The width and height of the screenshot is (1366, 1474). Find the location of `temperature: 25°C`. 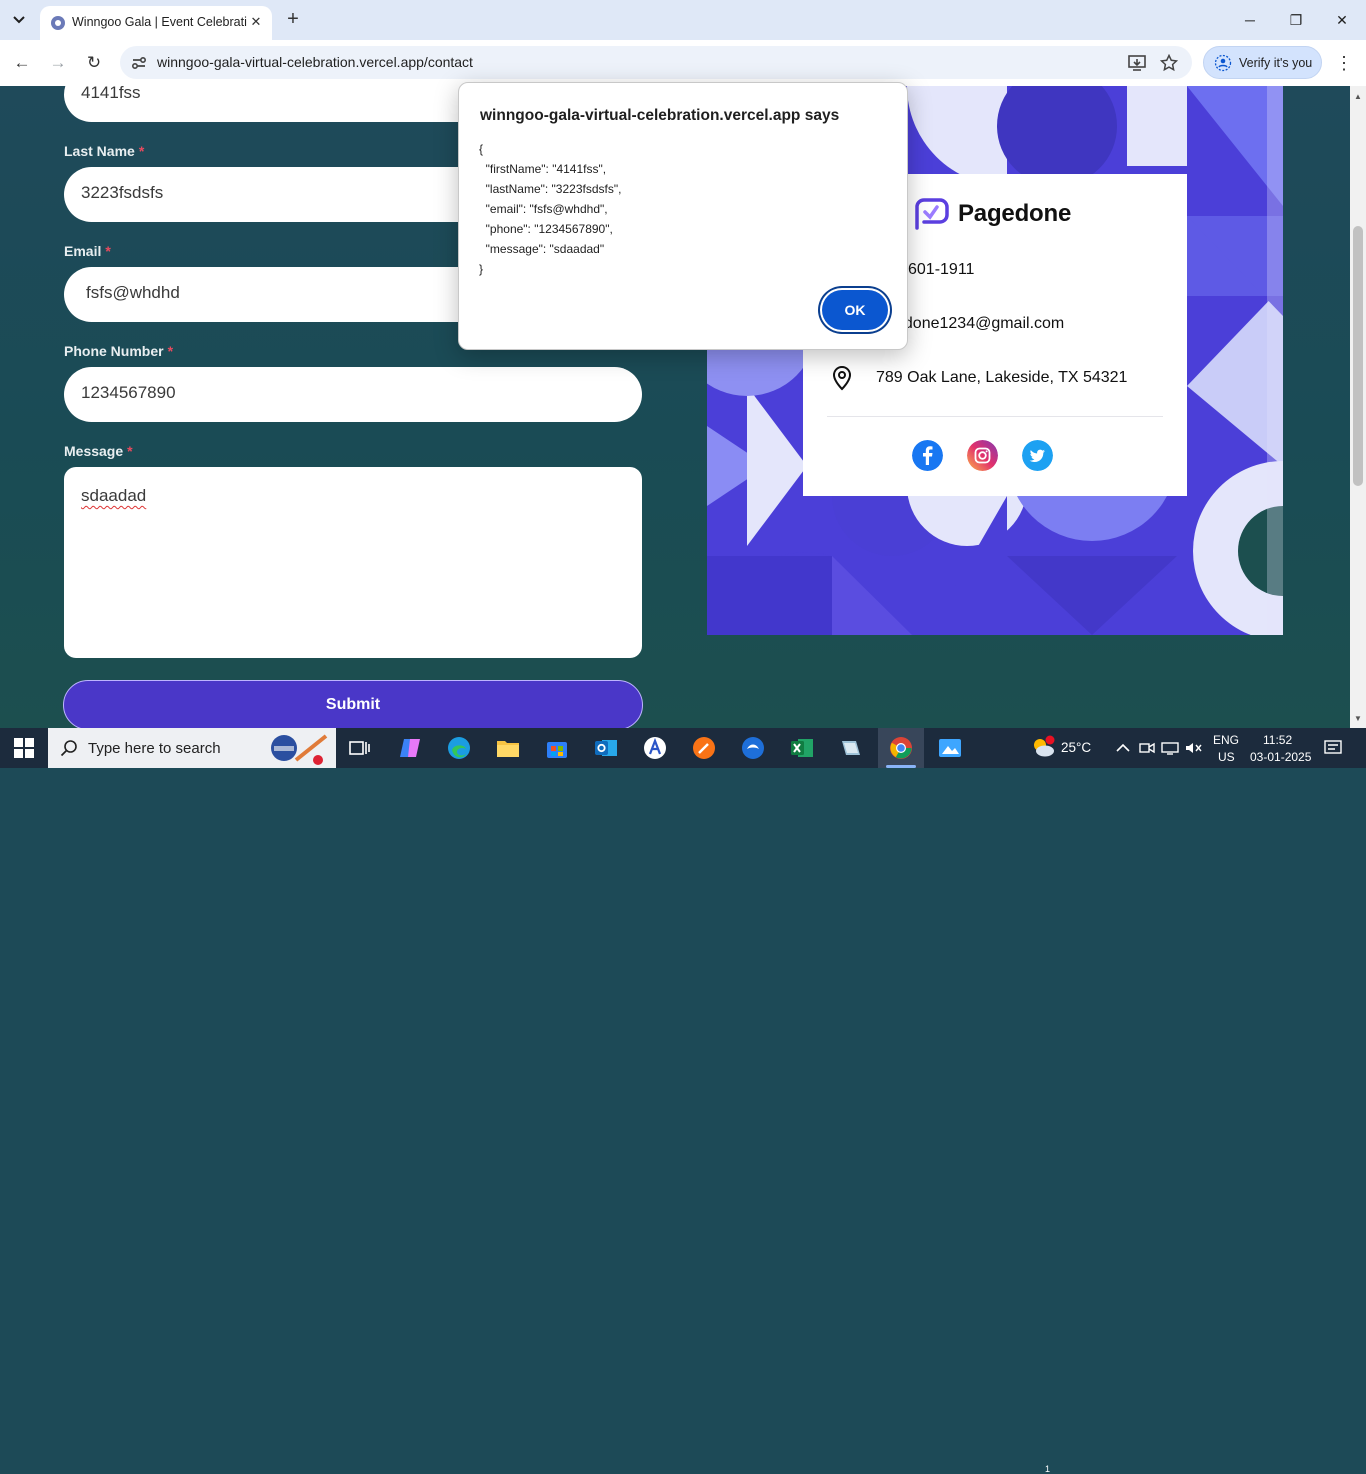

temperature: 25°C is located at coordinates (1076, 747).